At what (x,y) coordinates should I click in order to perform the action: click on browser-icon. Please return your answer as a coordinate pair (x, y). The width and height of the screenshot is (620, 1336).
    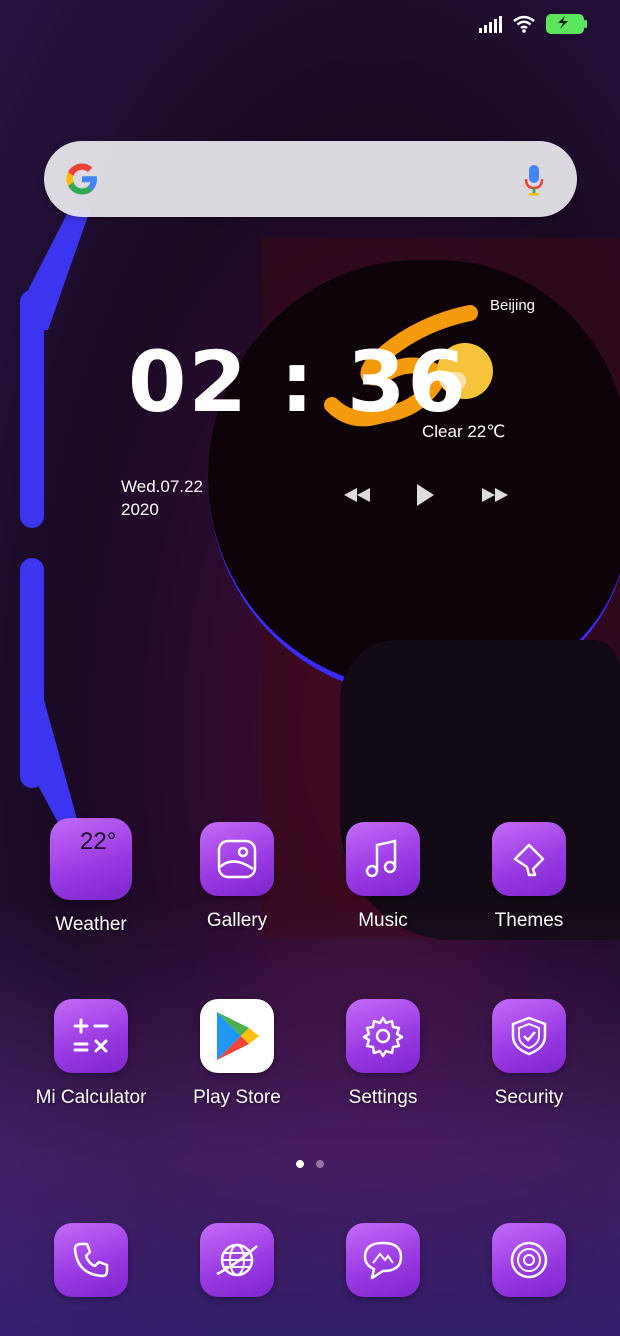
    Looking at the image, I should click on (237, 1260).